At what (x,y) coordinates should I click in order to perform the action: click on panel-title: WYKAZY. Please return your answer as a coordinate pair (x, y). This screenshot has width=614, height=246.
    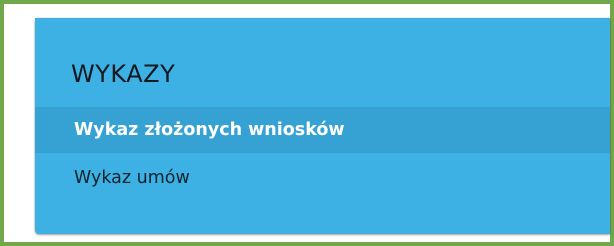
    Looking at the image, I should click on (123, 74).